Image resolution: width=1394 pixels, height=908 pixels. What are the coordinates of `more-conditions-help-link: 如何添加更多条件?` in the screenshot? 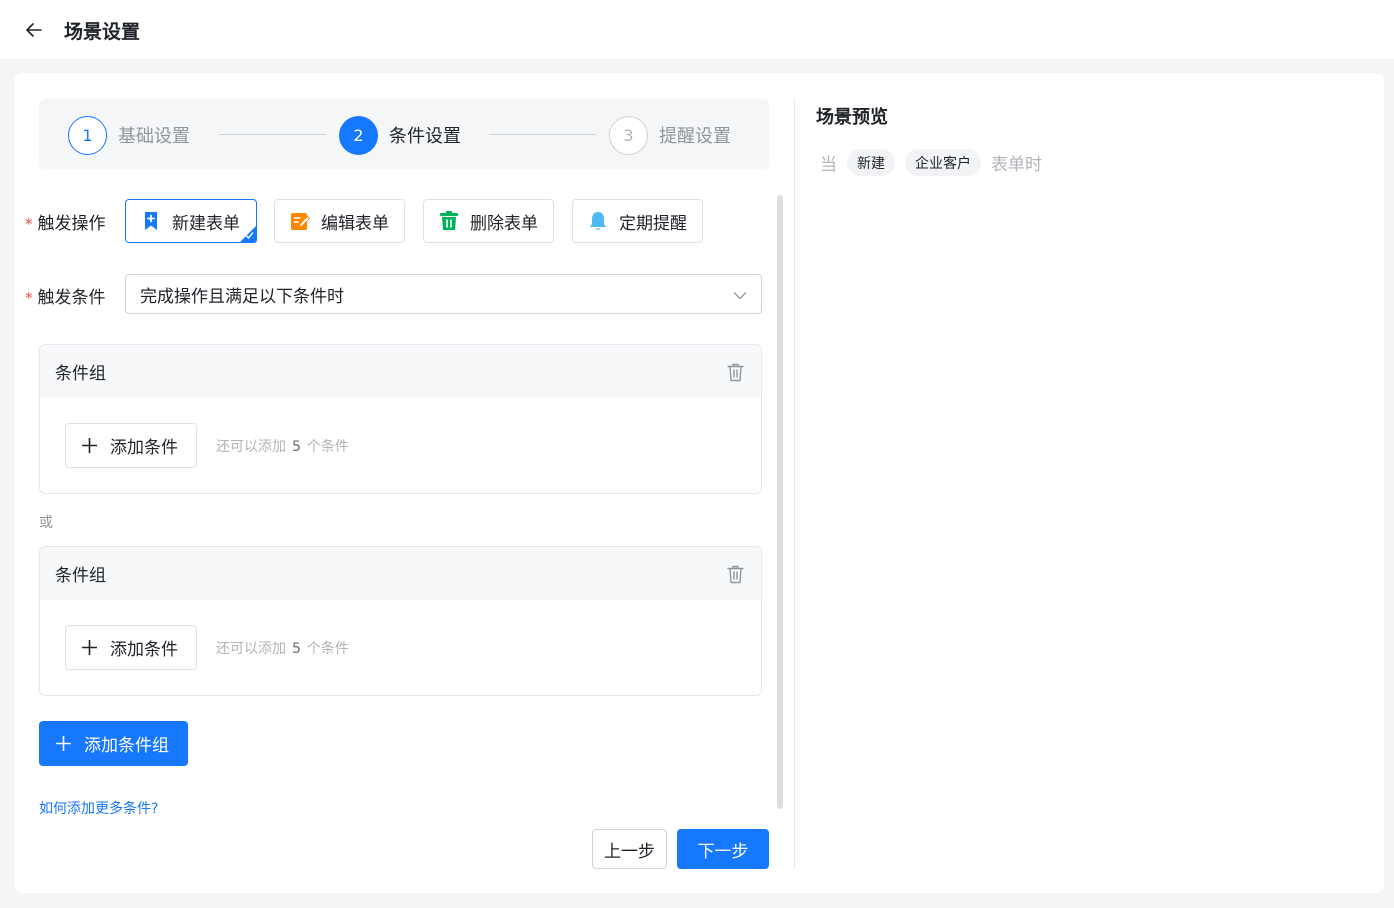 It's located at (98, 808).